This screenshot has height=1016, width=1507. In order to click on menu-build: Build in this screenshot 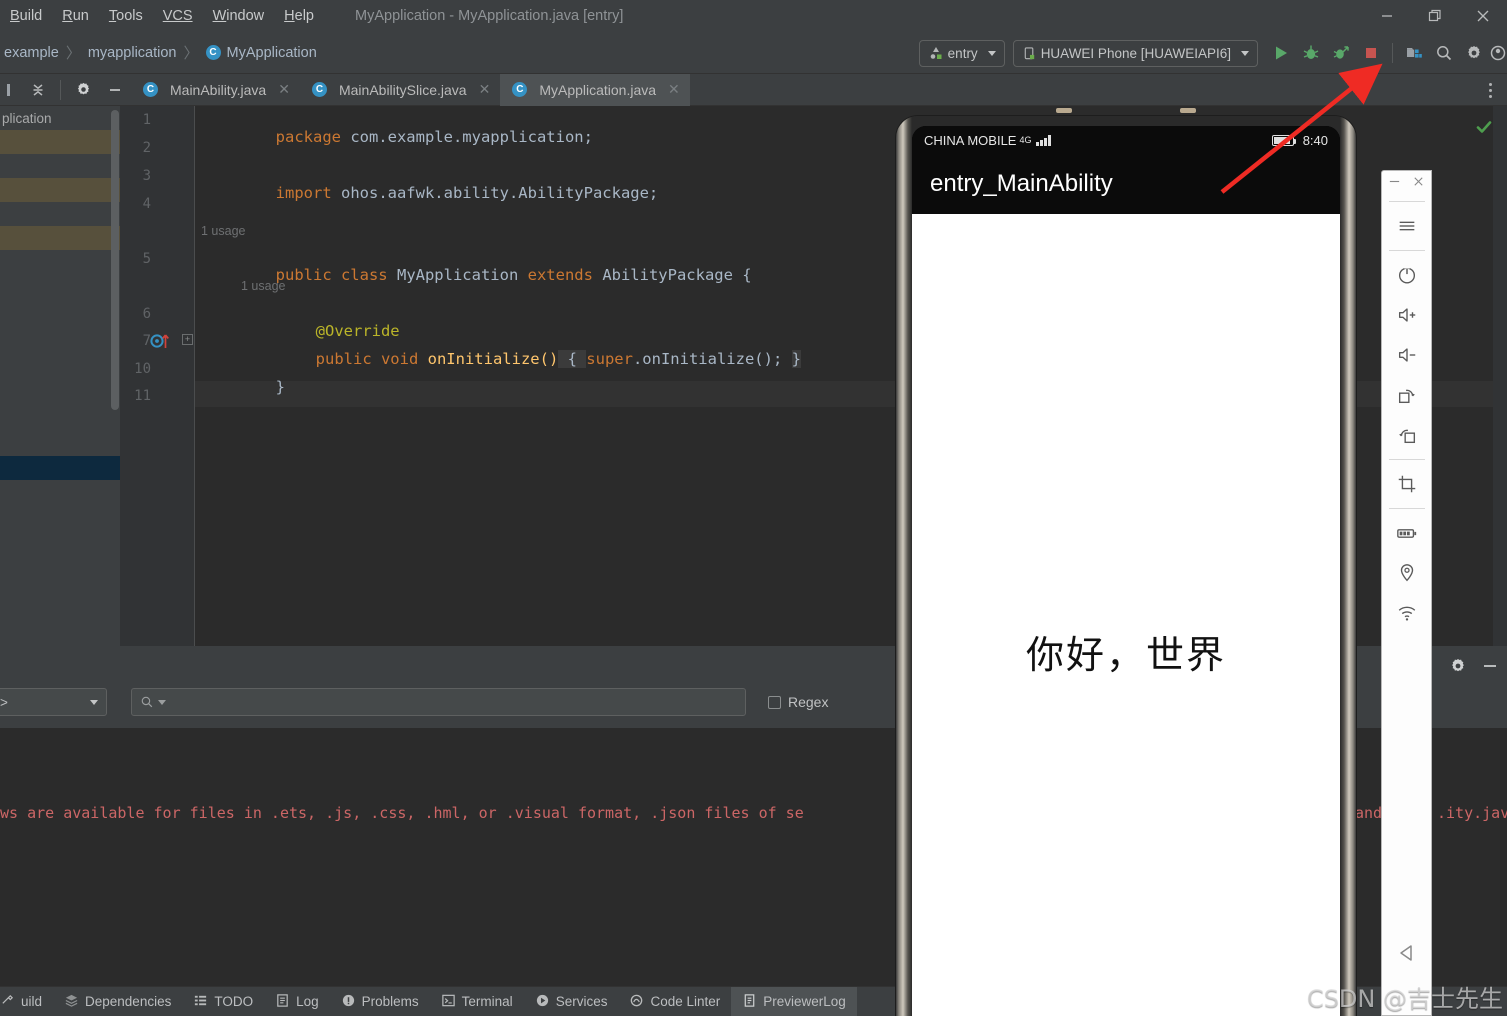, I will do `click(26, 16)`.